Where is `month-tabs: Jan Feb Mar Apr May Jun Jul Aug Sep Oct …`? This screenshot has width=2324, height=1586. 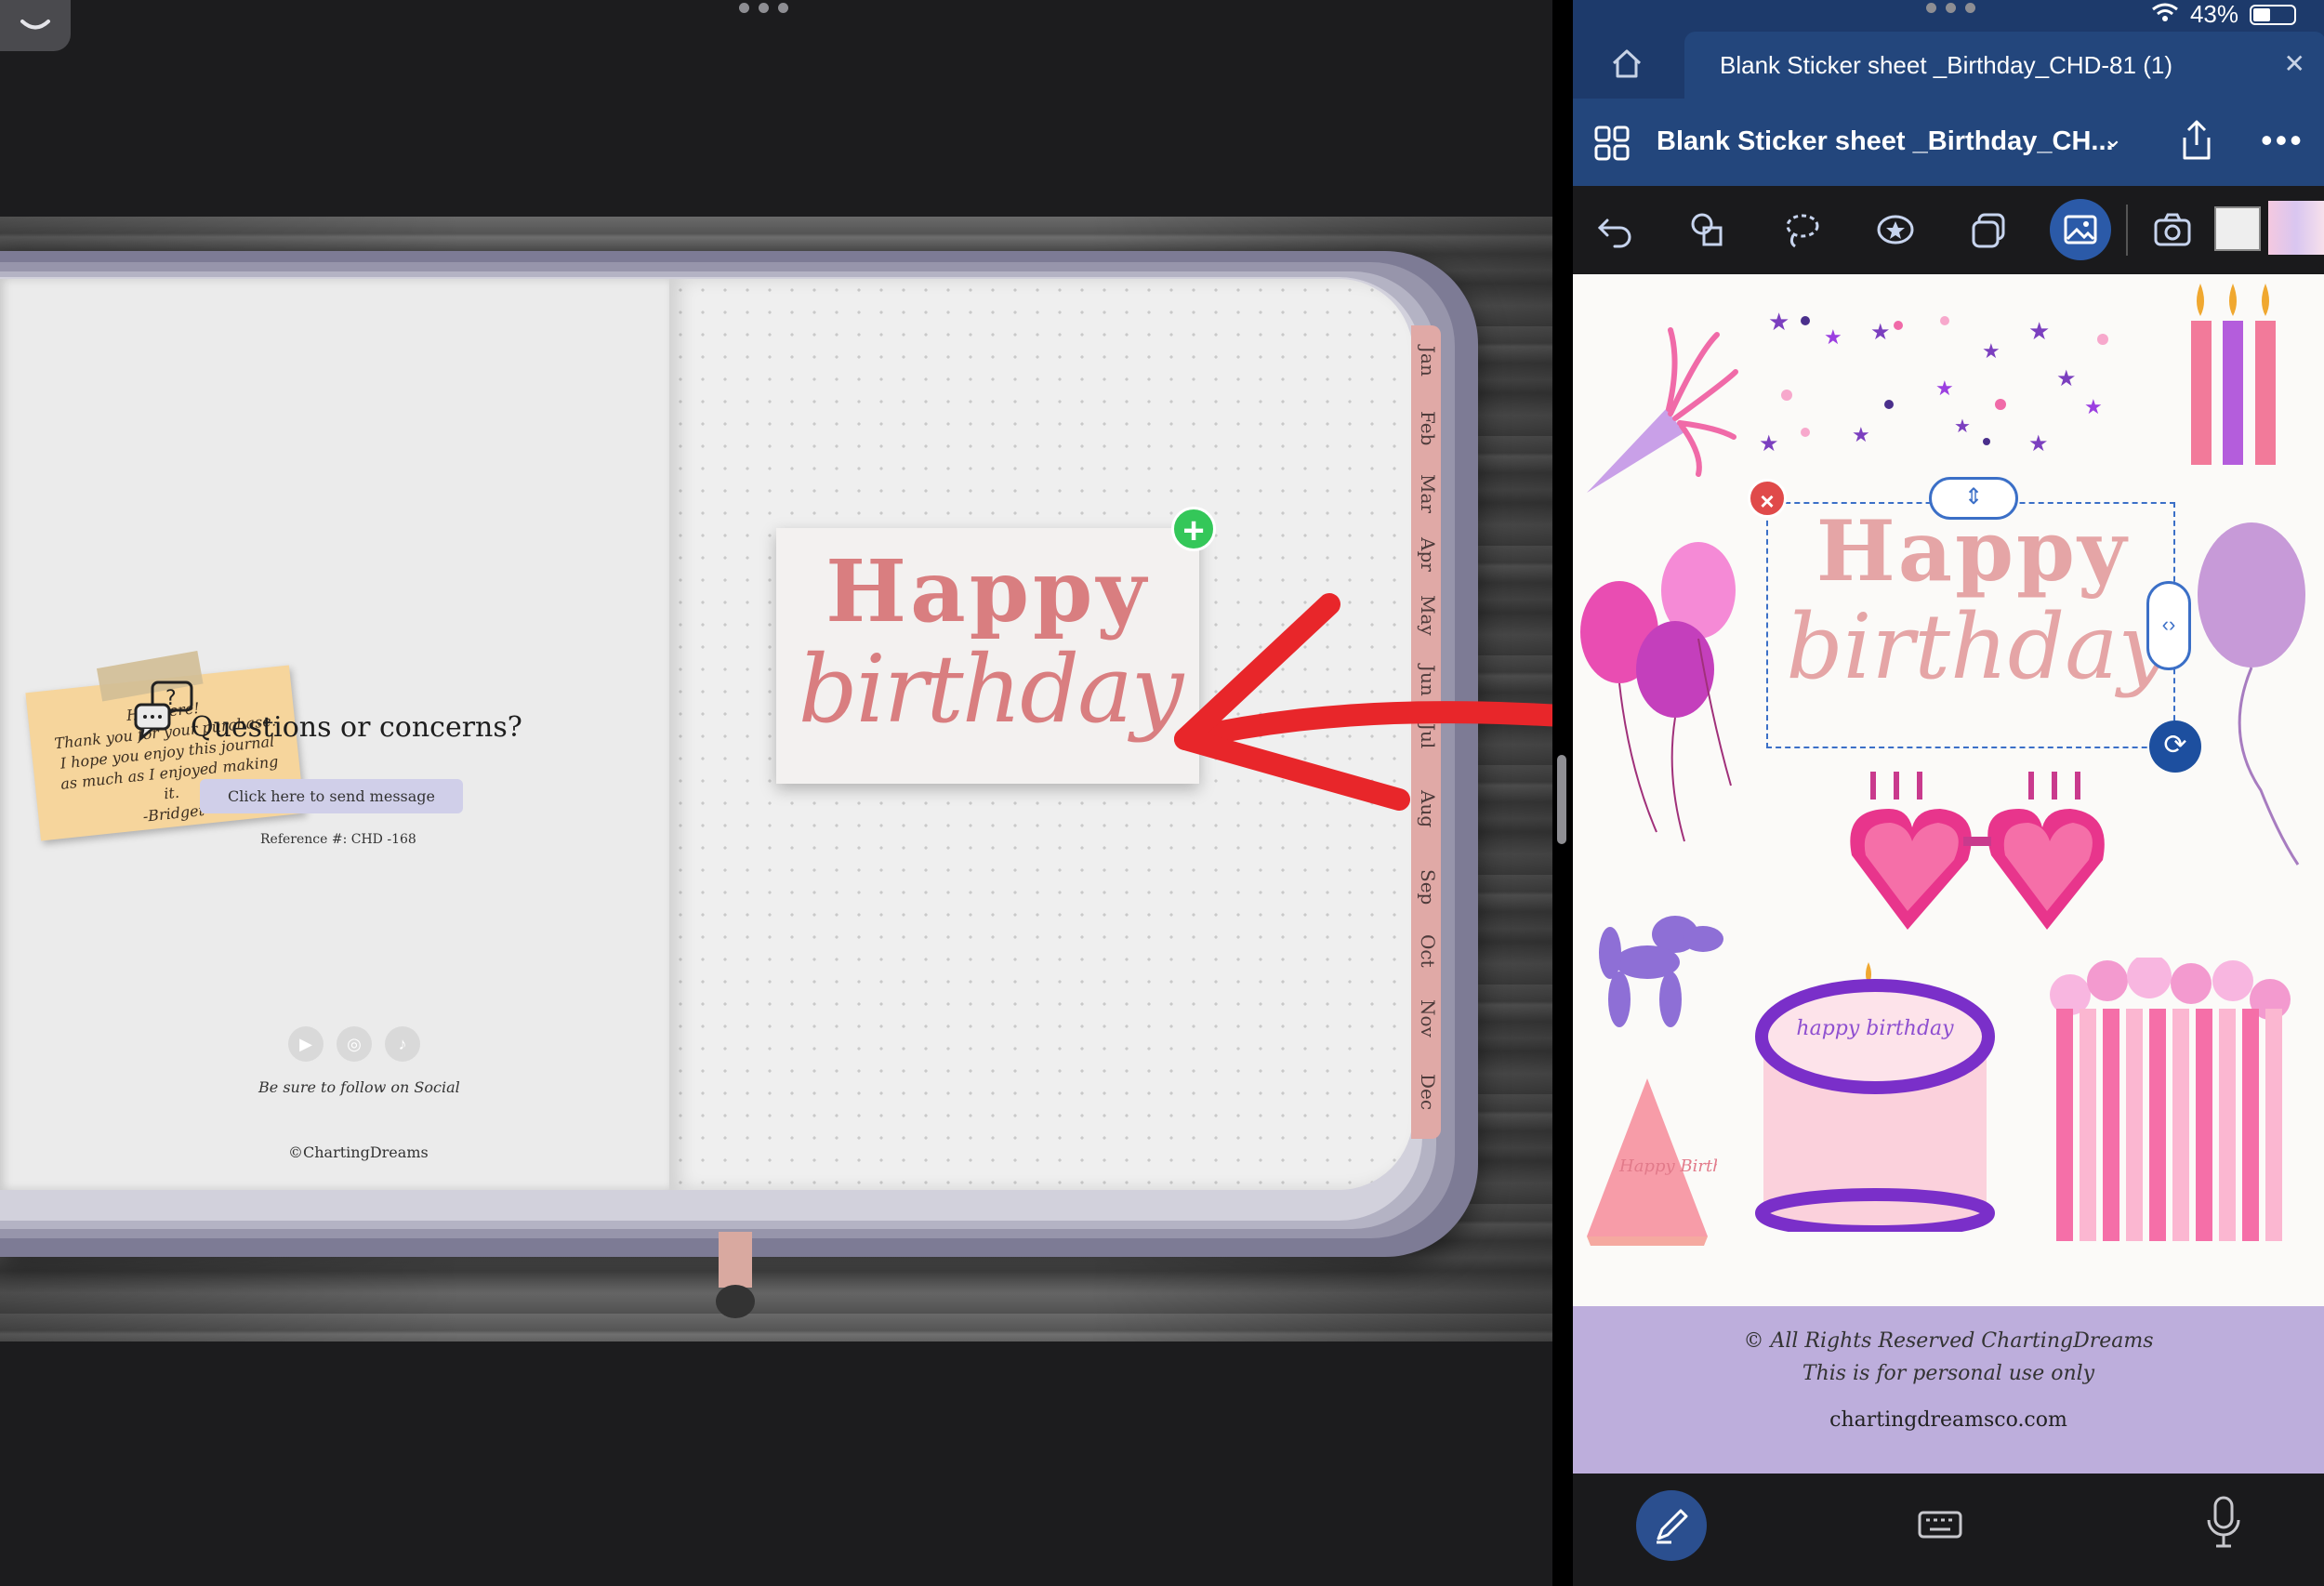
month-tabs: Jan Feb Mar Apr May Jun Jul Aug Sep Oct … is located at coordinates (1426, 732).